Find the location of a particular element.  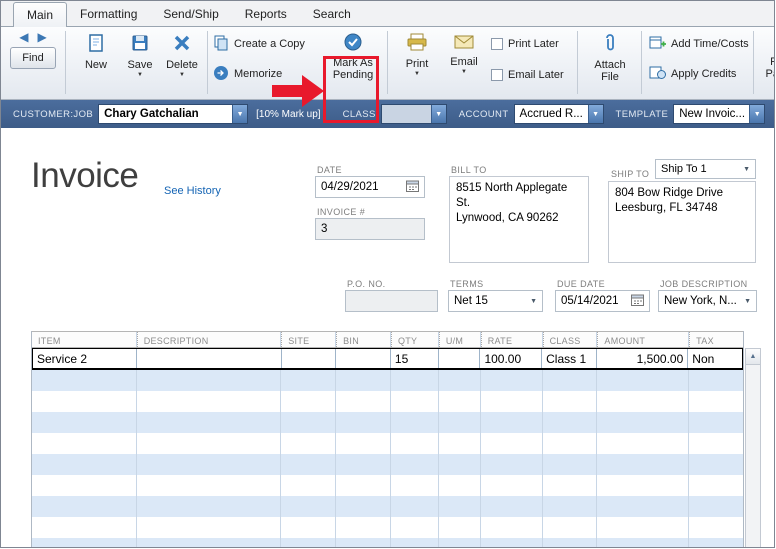

email-button: Email ▼ is located at coordinates (464, 55).